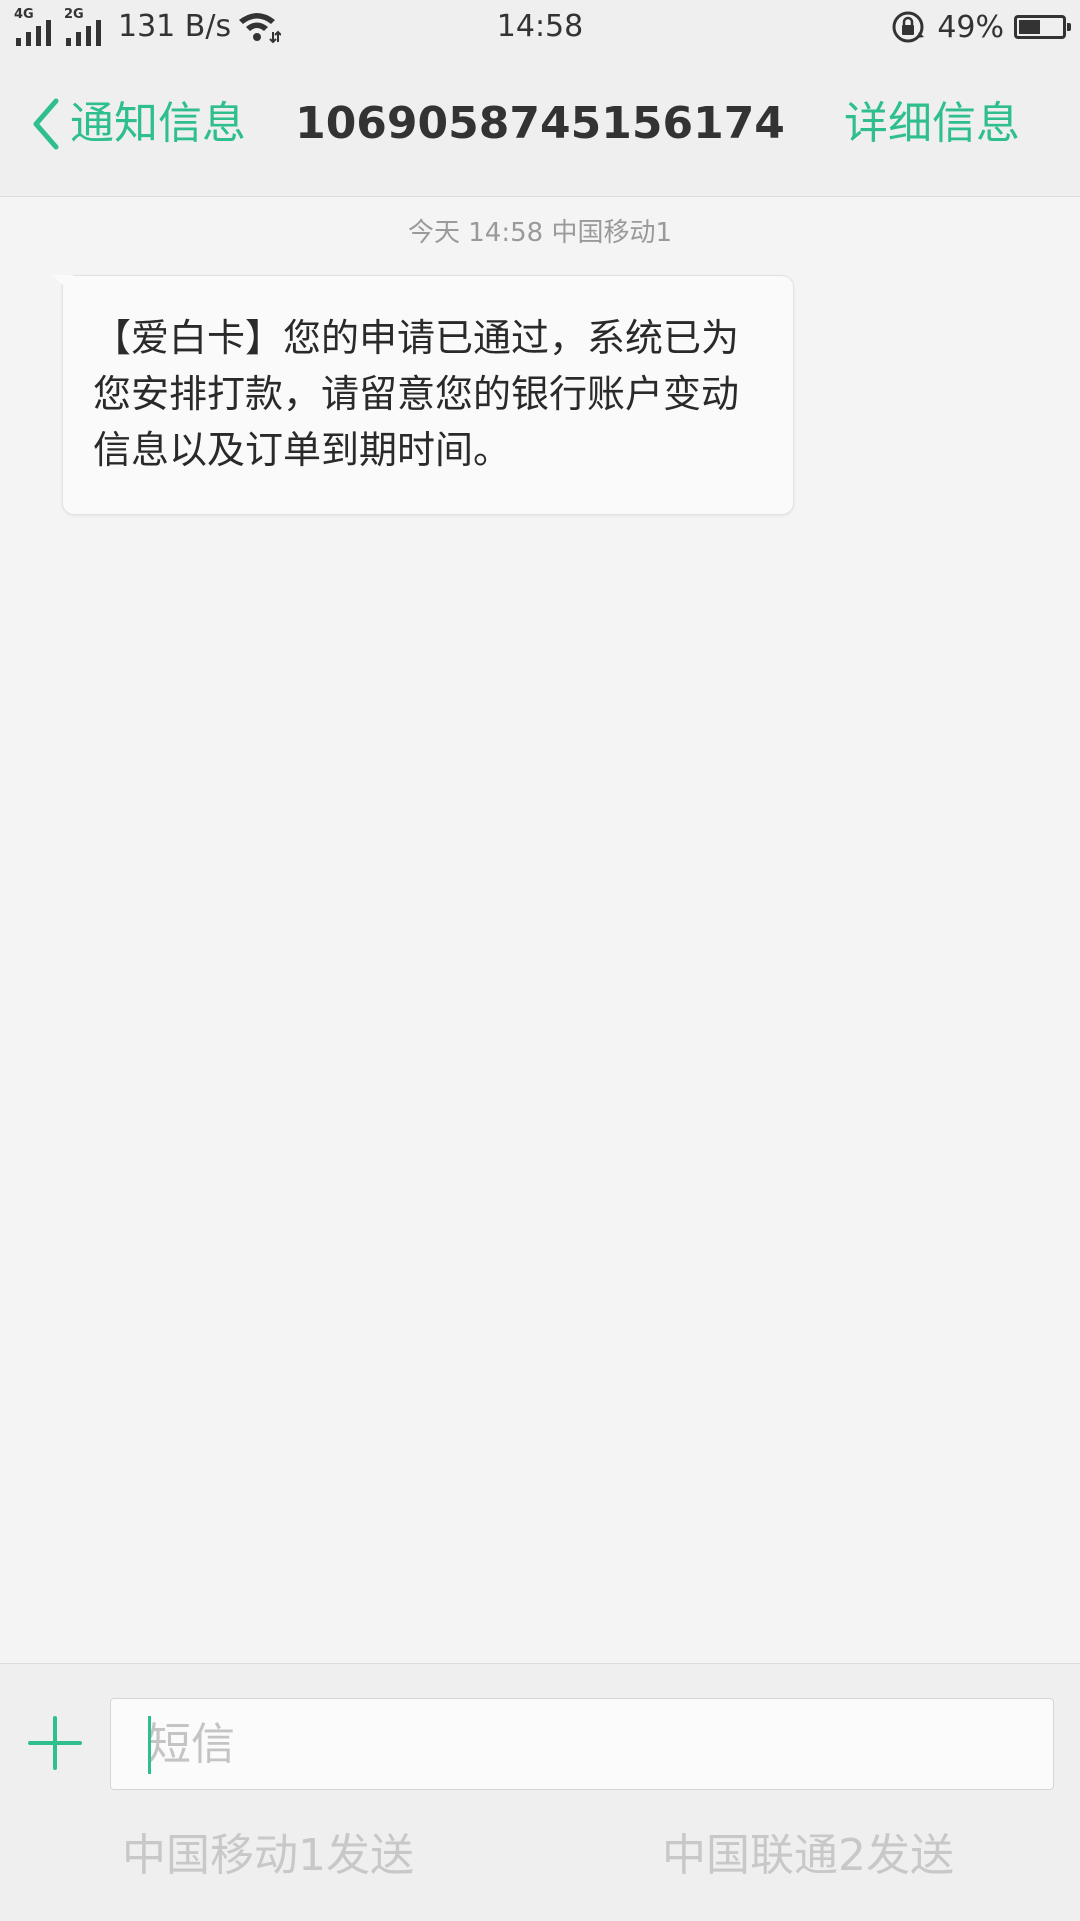 The width and height of the screenshot is (1080, 1921). Describe the element at coordinates (1029, 27) in the screenshot. I see `battery-level-fill` at that location.